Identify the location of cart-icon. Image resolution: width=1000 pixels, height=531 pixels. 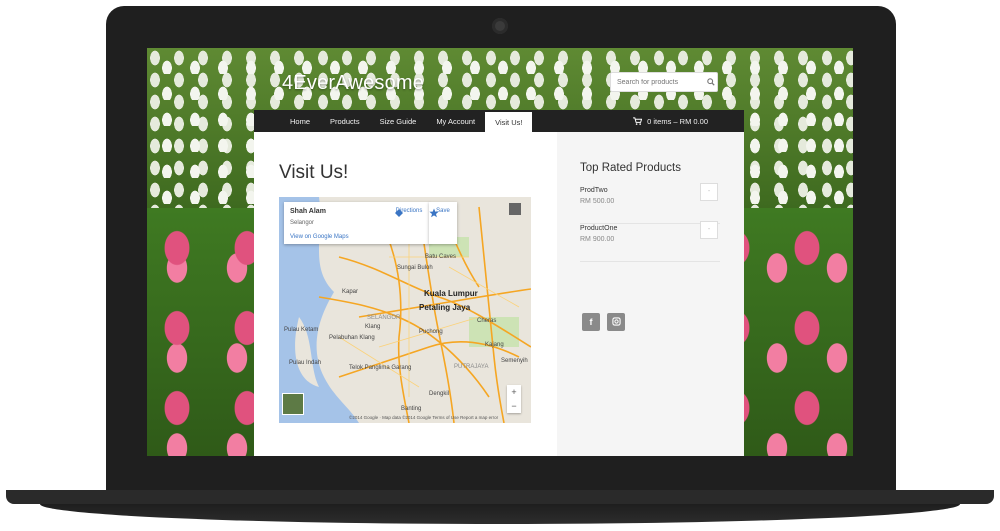
(638, 121).